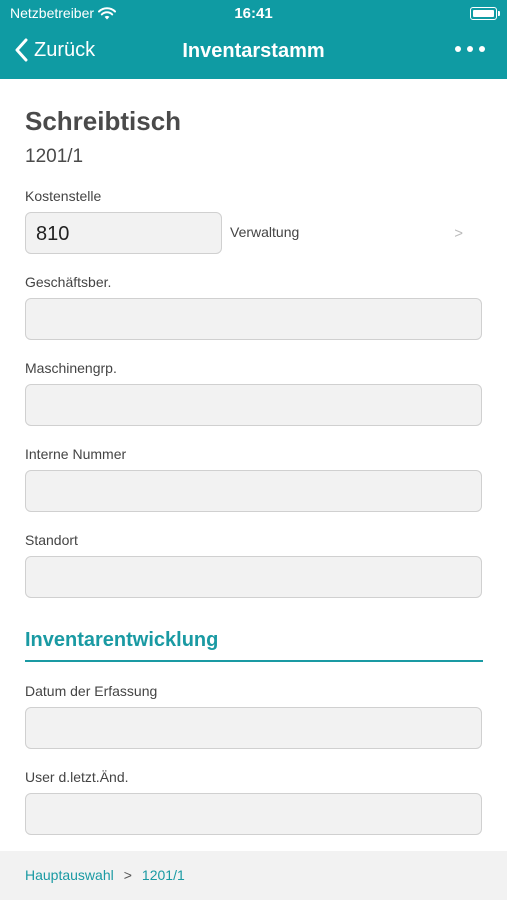 This screenshot has width=507, height=900. Describe the element at coordinates (122, 640) in the screenshot. I see `section-title: Inventarentwicklung` at that location.